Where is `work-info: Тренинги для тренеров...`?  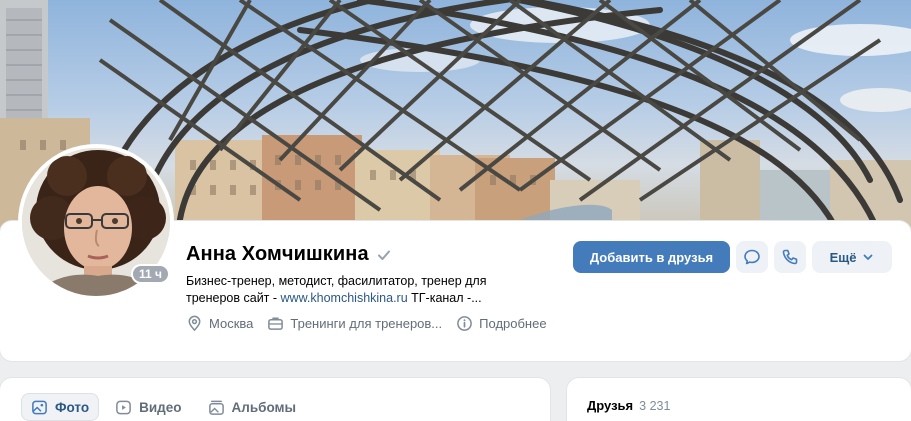 work-info: Тренинги для тренеров... is located at coordinates (354, 323).